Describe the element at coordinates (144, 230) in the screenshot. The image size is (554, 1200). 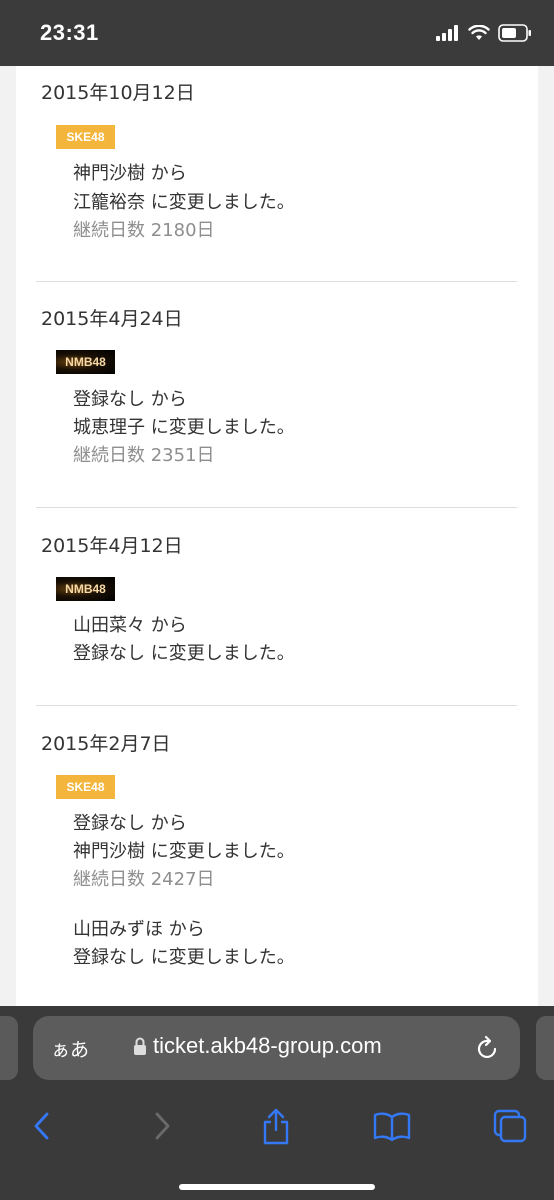
I see `duration-text: 継続日数 2180日` at that location.